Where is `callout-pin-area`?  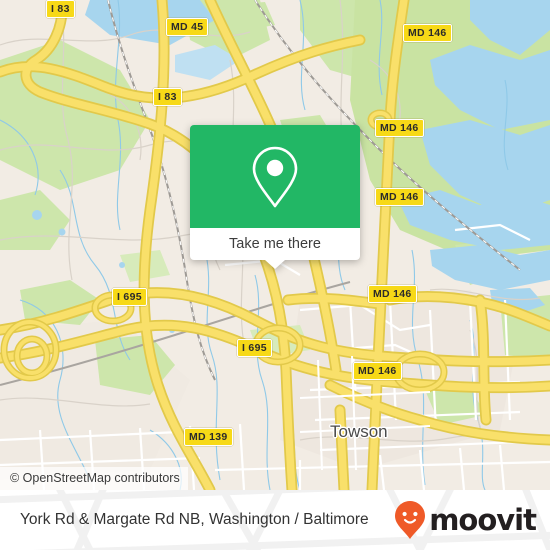
callout-pin-area is located at coordinates (275, 176).